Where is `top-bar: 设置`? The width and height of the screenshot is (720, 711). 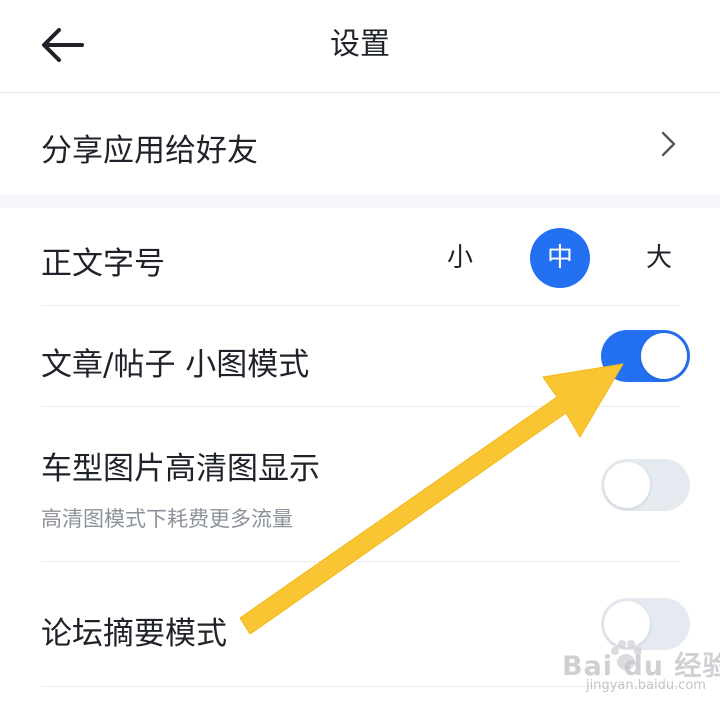 top-bar: 设置 is located at coordinates (360, 46).